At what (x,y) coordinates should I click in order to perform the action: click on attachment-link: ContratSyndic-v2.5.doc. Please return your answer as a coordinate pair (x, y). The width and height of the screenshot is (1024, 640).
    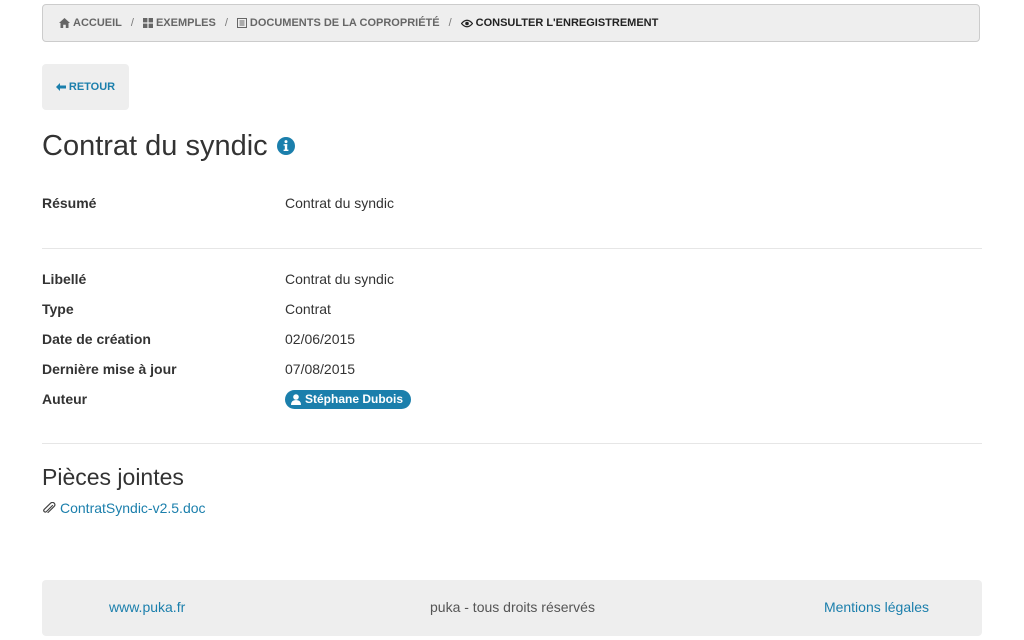
    Looking at the image, I should click on (124, 508).